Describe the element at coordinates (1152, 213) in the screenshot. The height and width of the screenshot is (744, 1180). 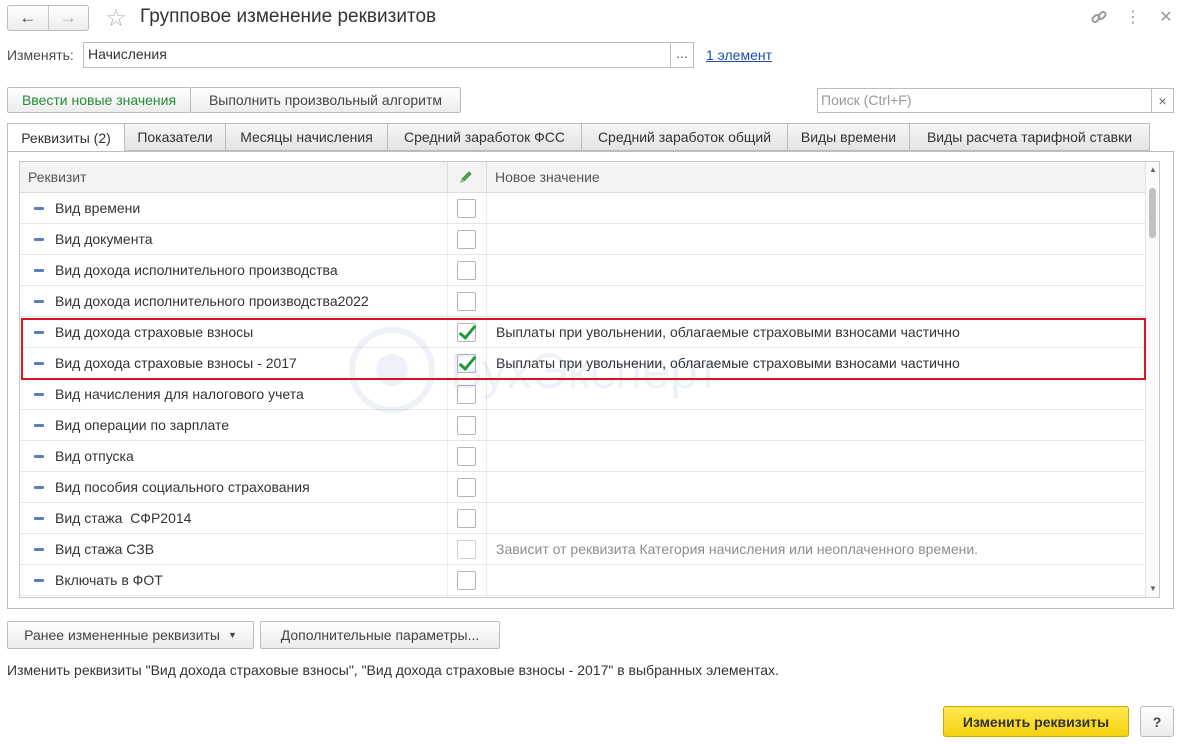
I see `scroll-thumb` at that location.